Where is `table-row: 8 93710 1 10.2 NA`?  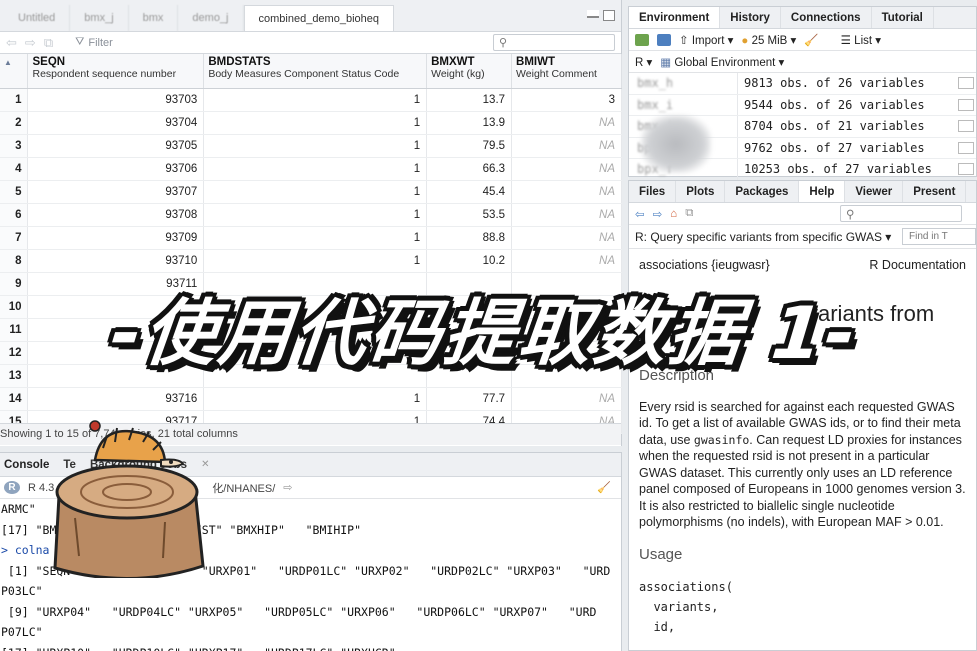
table-row: 8 93710 1 10.2 NA is located at coordinates (311, 261).